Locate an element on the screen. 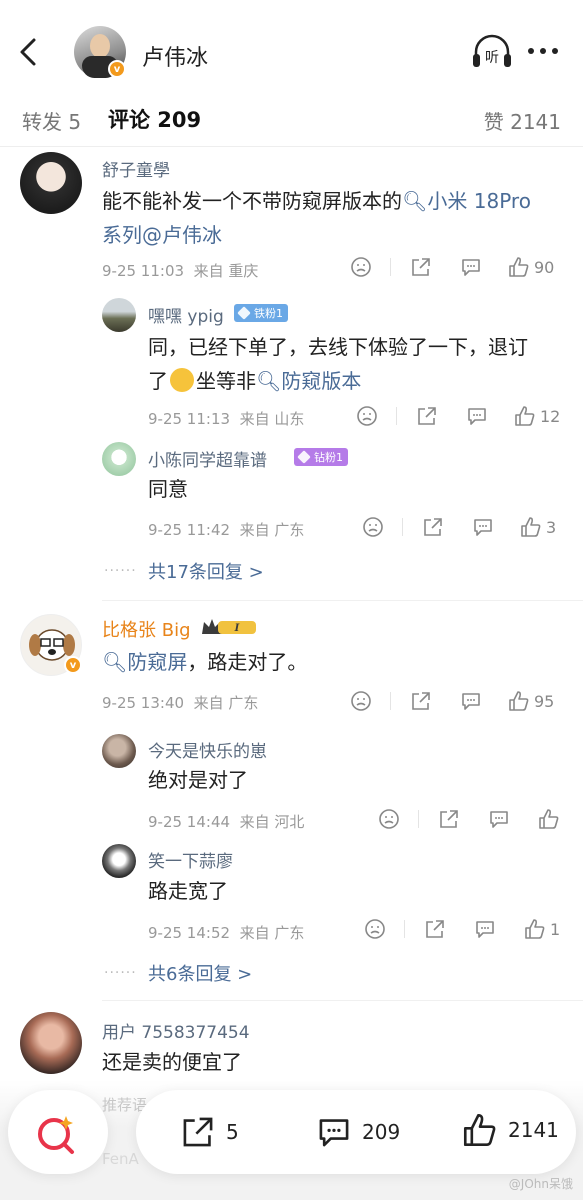  reply-text: 绝对是对了 is located at coordinates (198, 780).